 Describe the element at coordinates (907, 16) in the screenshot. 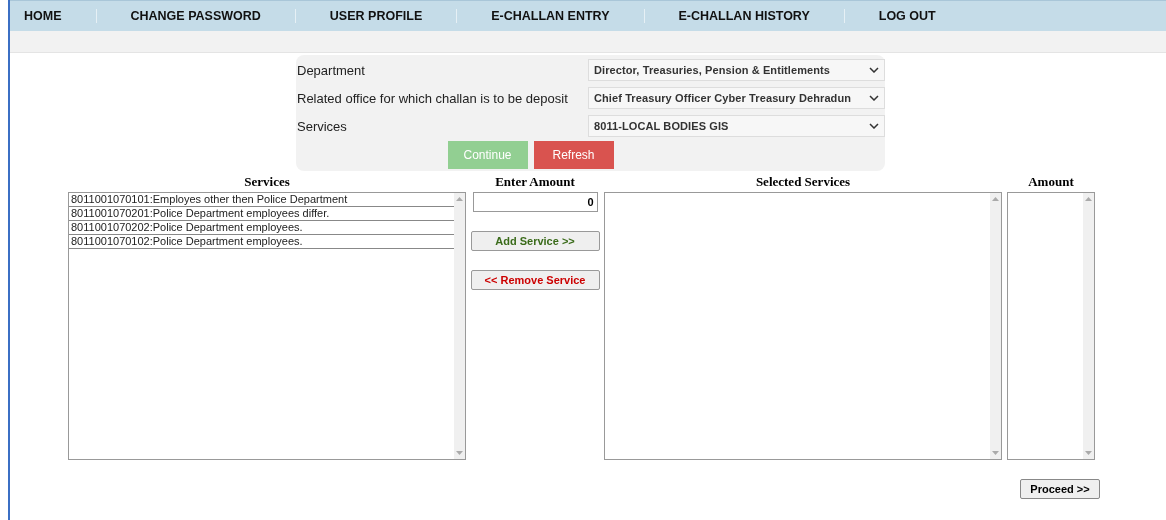

I see `nav-link: LOG OUT` at that location.